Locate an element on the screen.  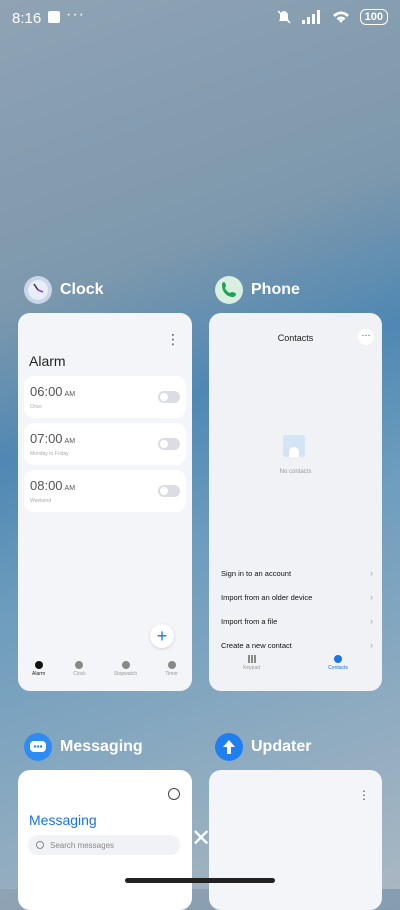
more-options-icon: ··· is located at coordinates (366, 337).